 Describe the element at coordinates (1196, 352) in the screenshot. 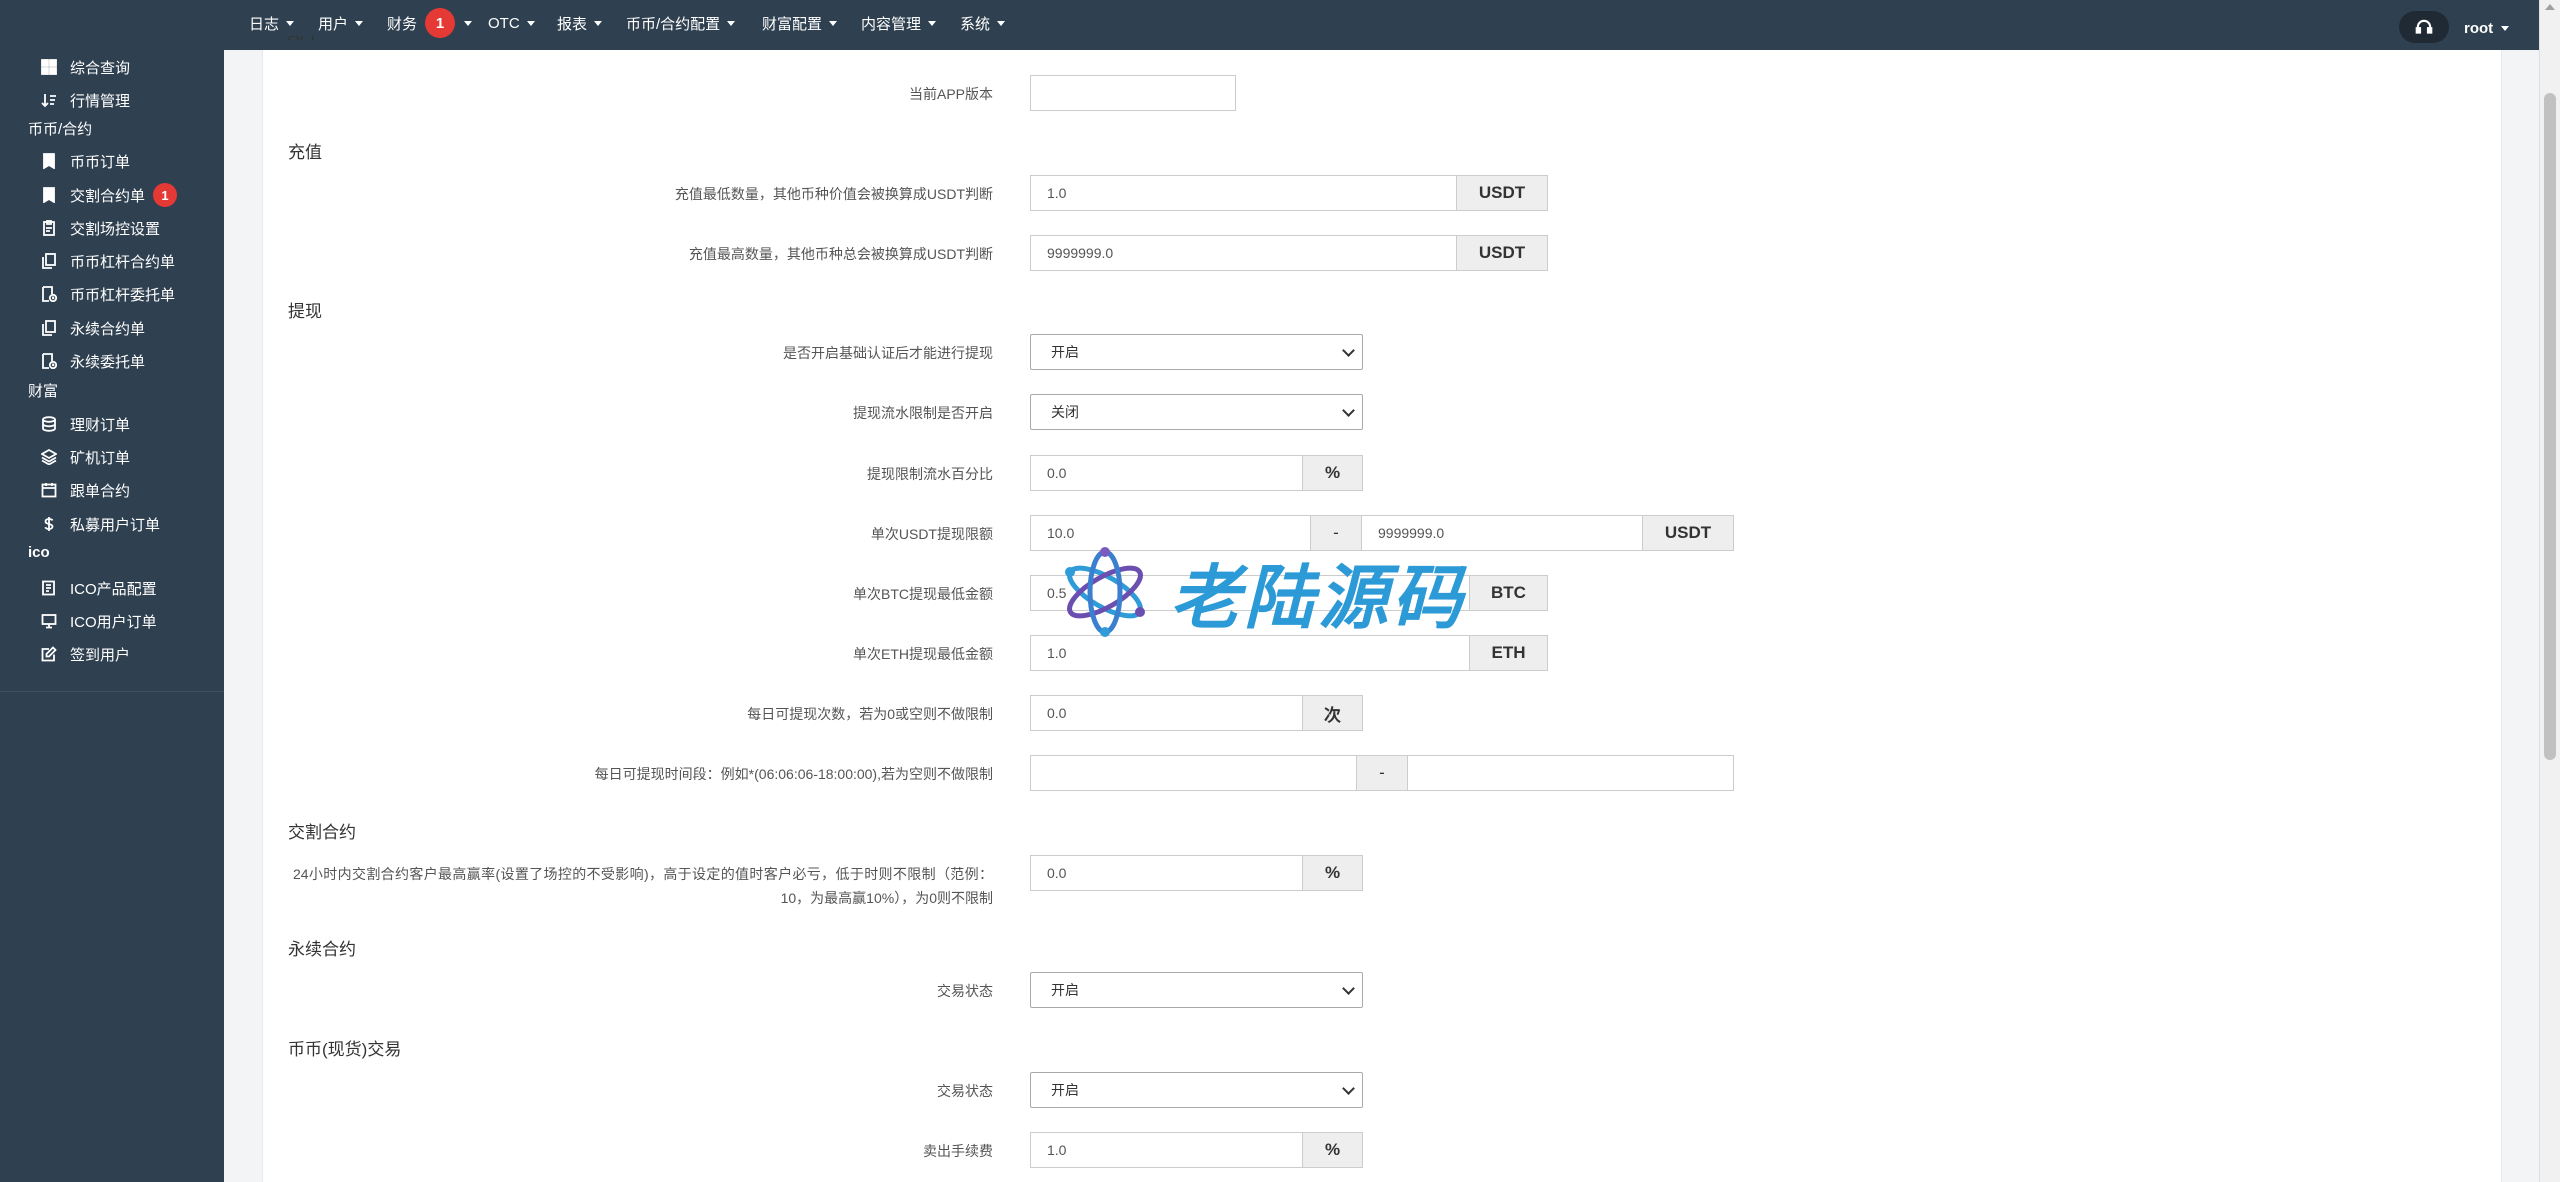

I see `kyc-withdraw-select: 开启` at that location.